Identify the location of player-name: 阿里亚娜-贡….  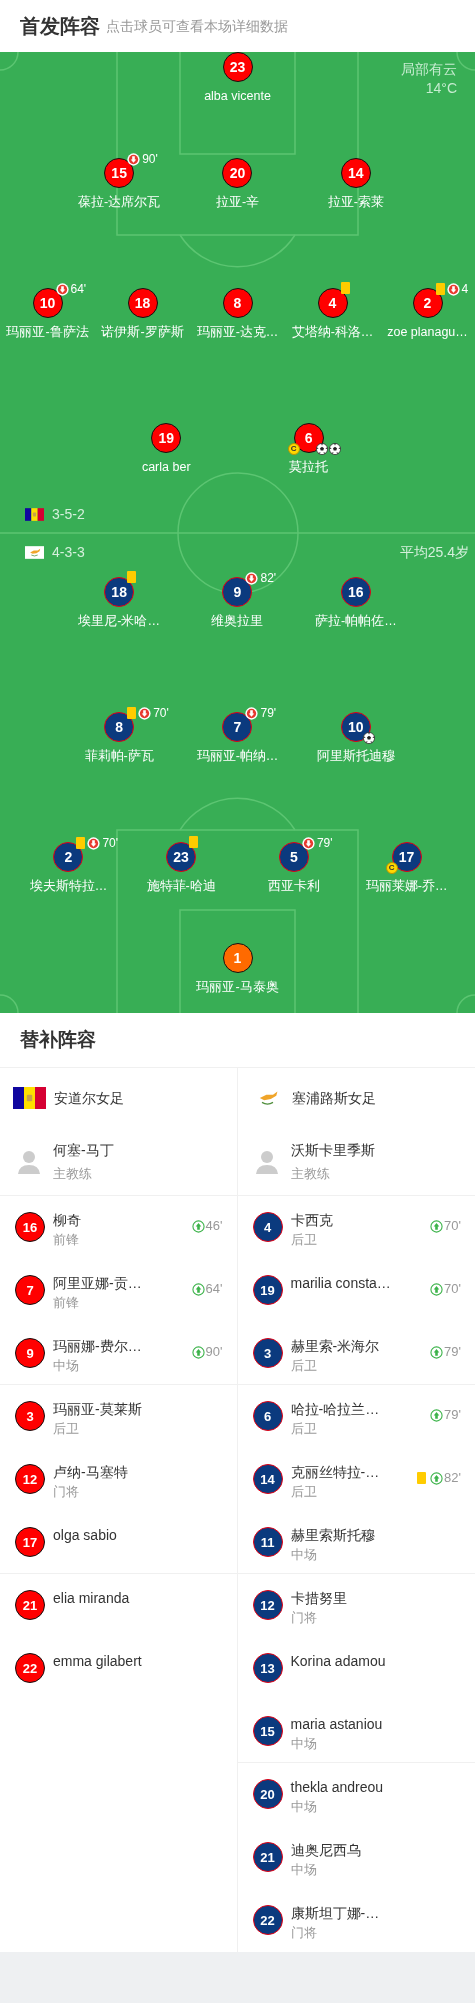
(97, 1283).